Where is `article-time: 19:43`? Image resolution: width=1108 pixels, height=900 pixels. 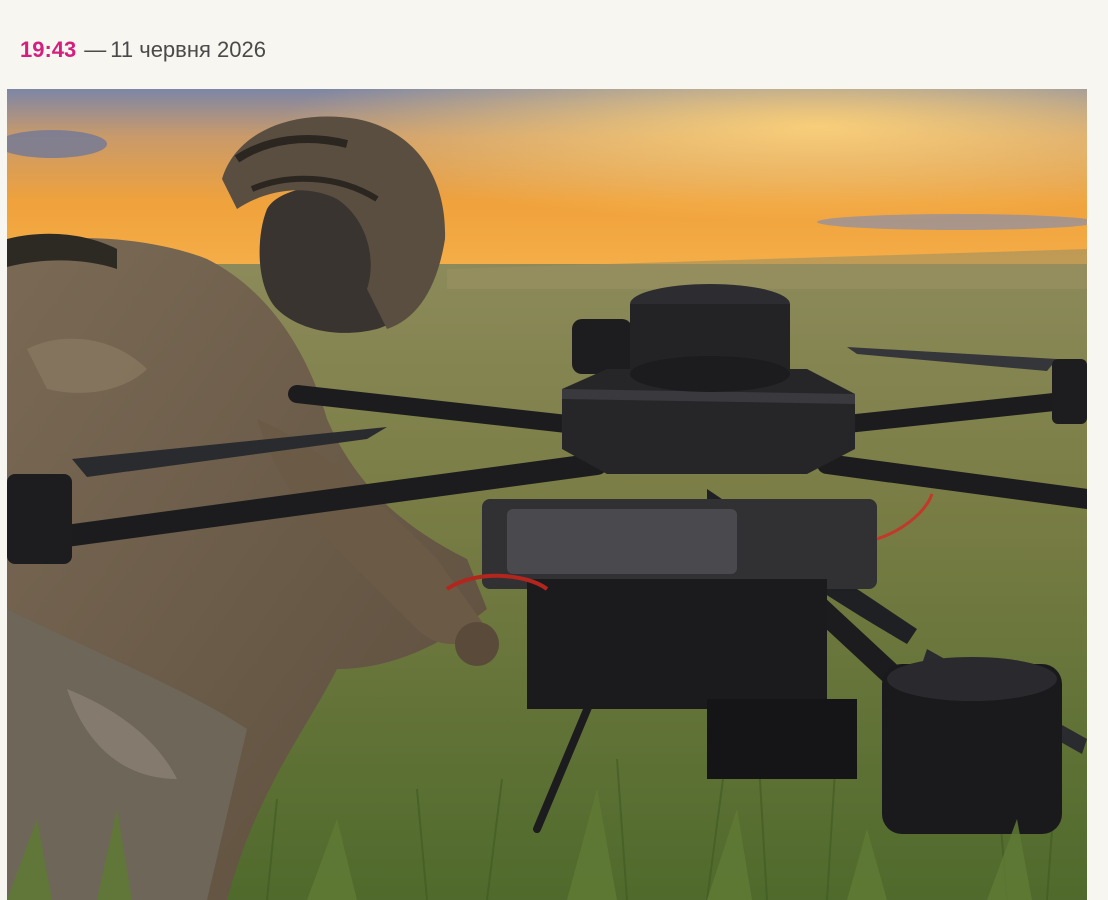 article-time: 19:43 is located at coordinates (48, 49).